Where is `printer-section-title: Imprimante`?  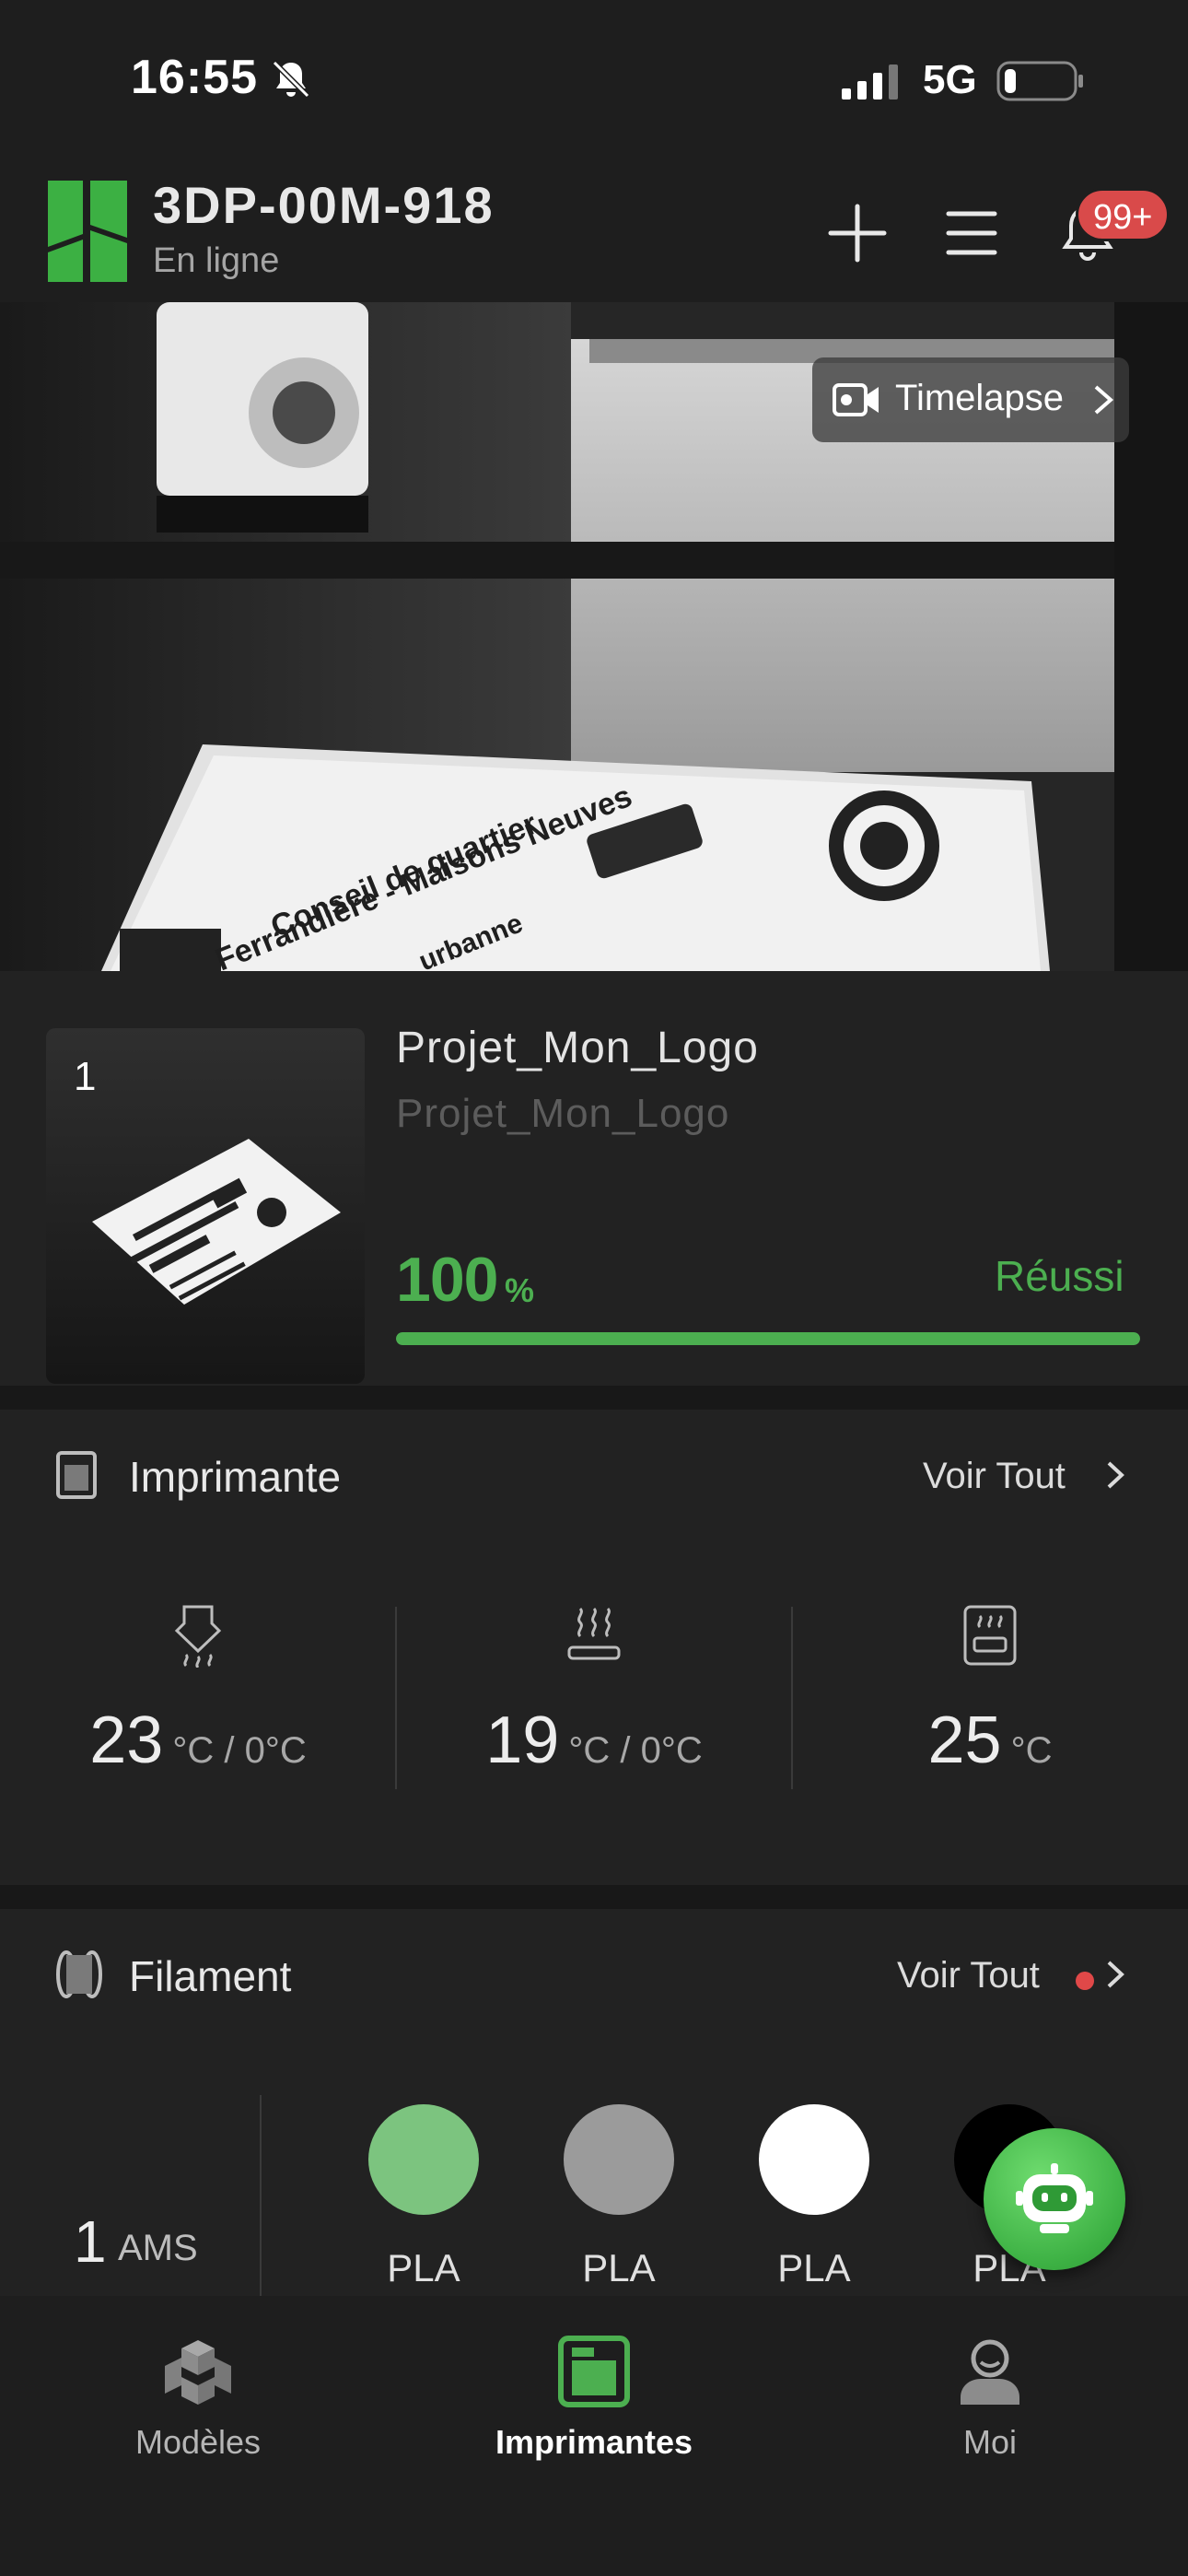
printer-section-title: Imprimante is located at coordinates (235, 1477).